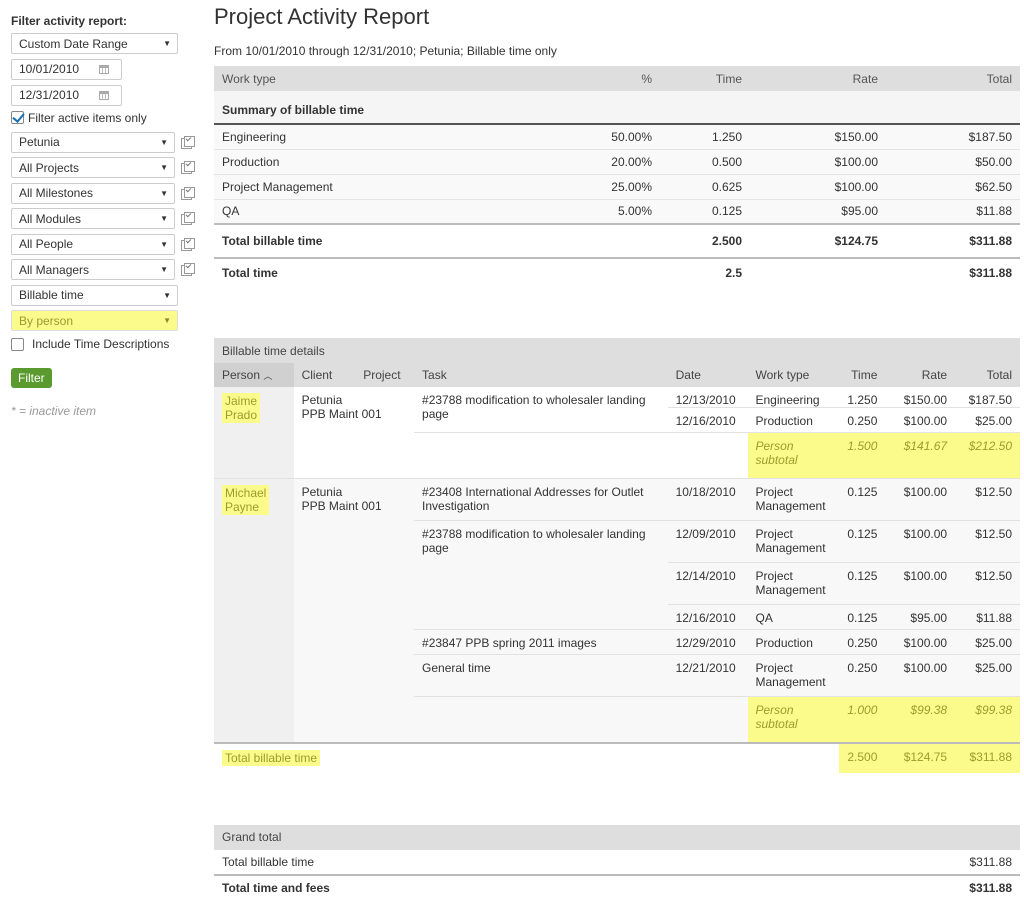 The image size is (1024, 901). What do you see at coordinates (268, 861) in the screenshot?
I see `grand-billable-label: Total billable time` at bounding box center [268, 861].